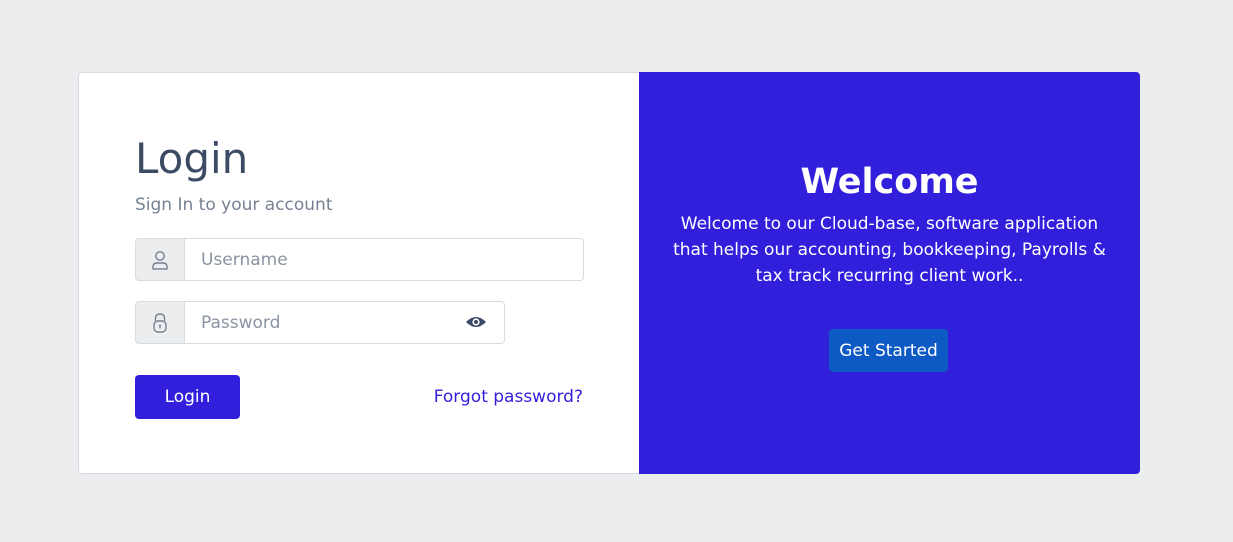 The width and height of the screenshot is (1233, 542). I want to click on login-title: Login, so click(192, 158).